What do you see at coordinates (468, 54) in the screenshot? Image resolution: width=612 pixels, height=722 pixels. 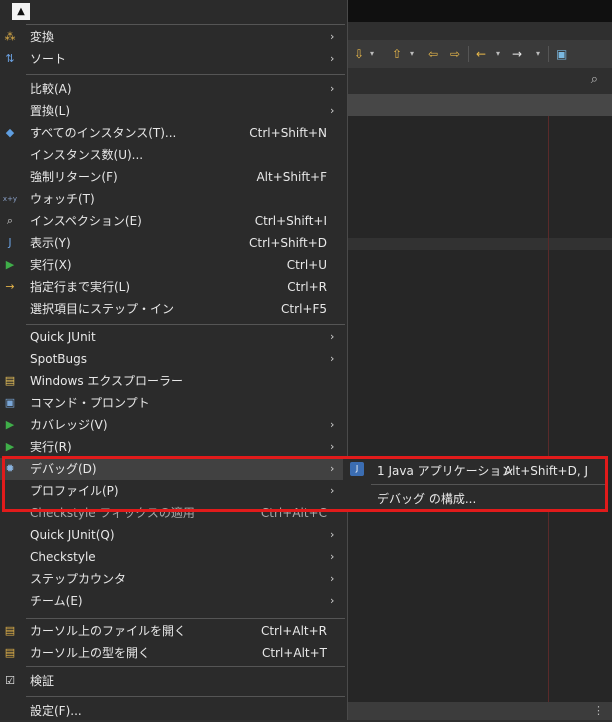 I see `toolbar-separator` at bounding box center [468, 54].